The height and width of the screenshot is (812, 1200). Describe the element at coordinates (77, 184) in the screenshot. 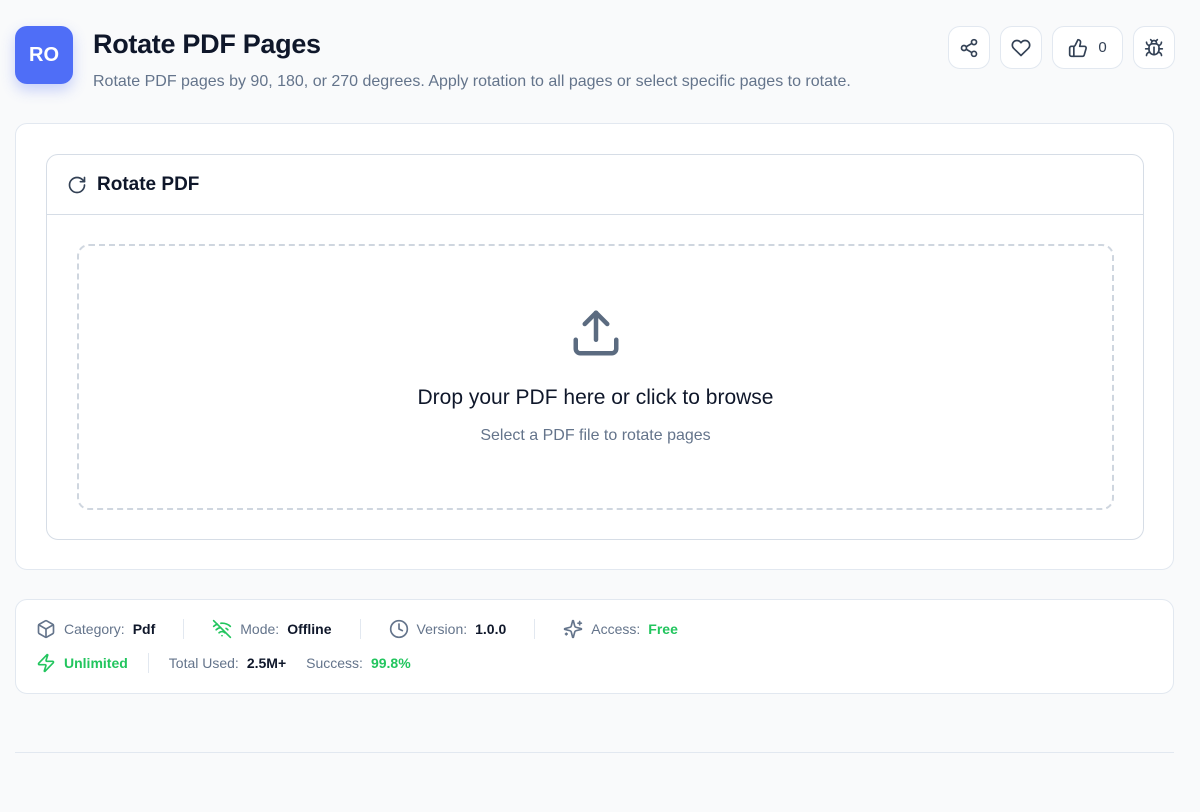

I see `rotate-icon` at that location.